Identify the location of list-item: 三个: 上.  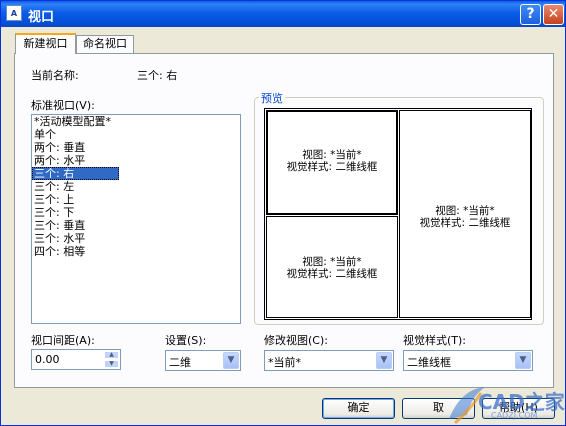
(136, 199).